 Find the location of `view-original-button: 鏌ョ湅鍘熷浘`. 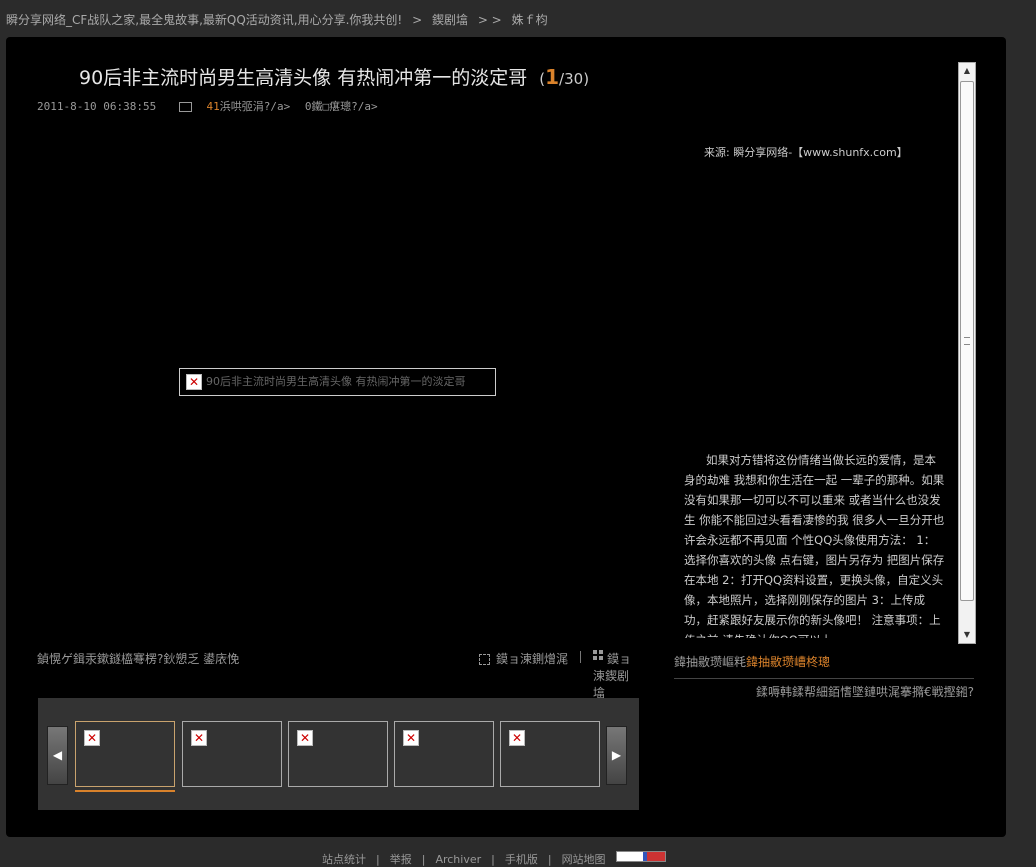

view-original-button: 鏌ョ湅鍘熷浘 is located at coordinates (523, 658).